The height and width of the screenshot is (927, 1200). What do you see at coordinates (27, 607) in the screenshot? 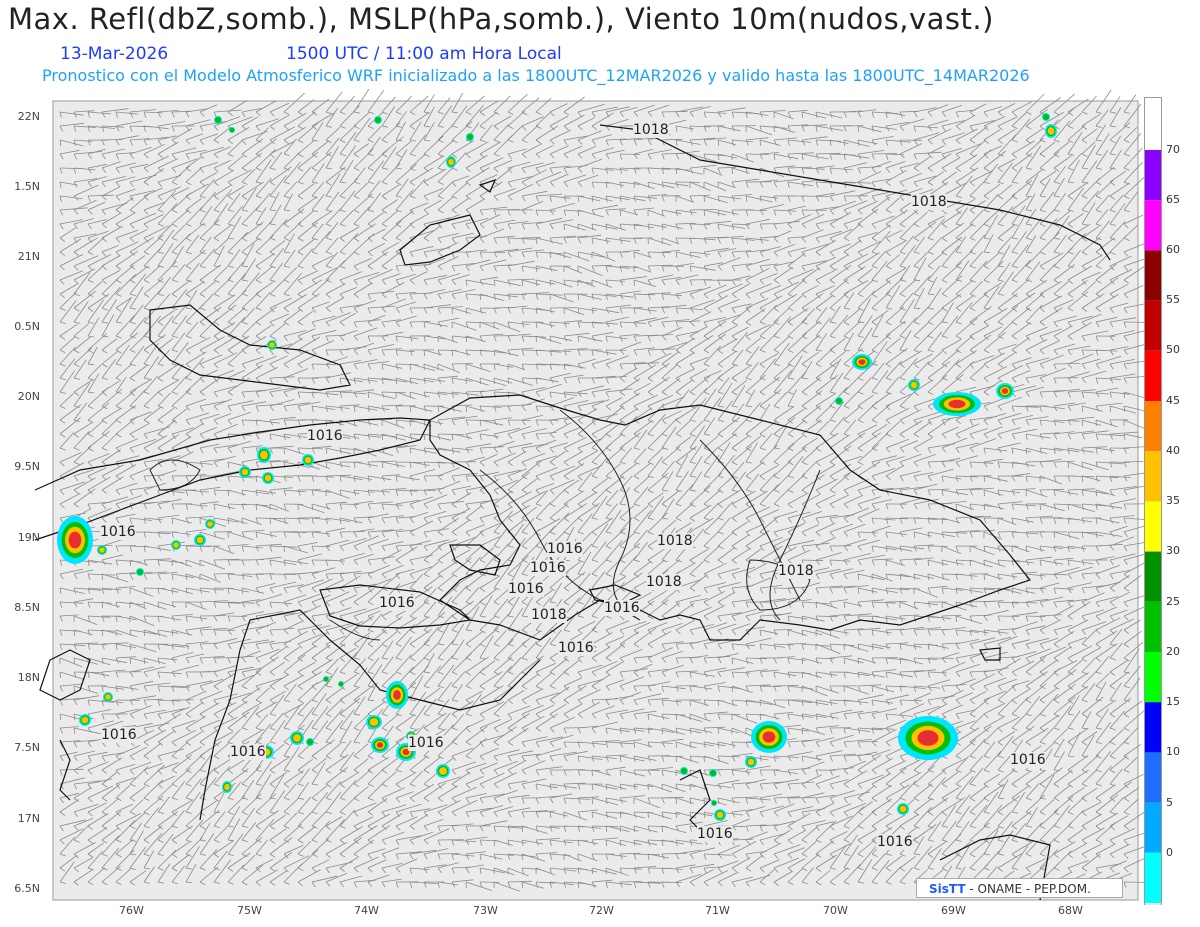
I see `lat-label: 8.5N` at bounding box center [27, 607].